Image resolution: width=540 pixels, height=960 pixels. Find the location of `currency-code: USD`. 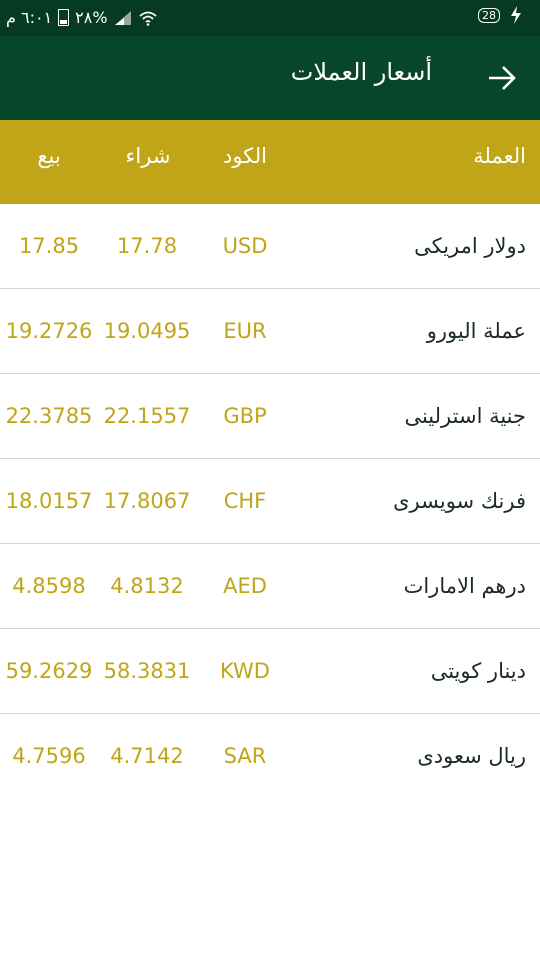

currency-code: USD is located at coordinates (245, 246).